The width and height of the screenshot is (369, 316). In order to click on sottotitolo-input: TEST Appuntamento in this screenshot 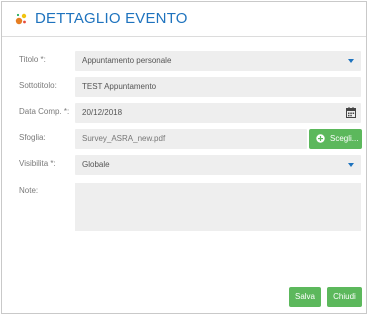, I will do `click(218, 87)`.